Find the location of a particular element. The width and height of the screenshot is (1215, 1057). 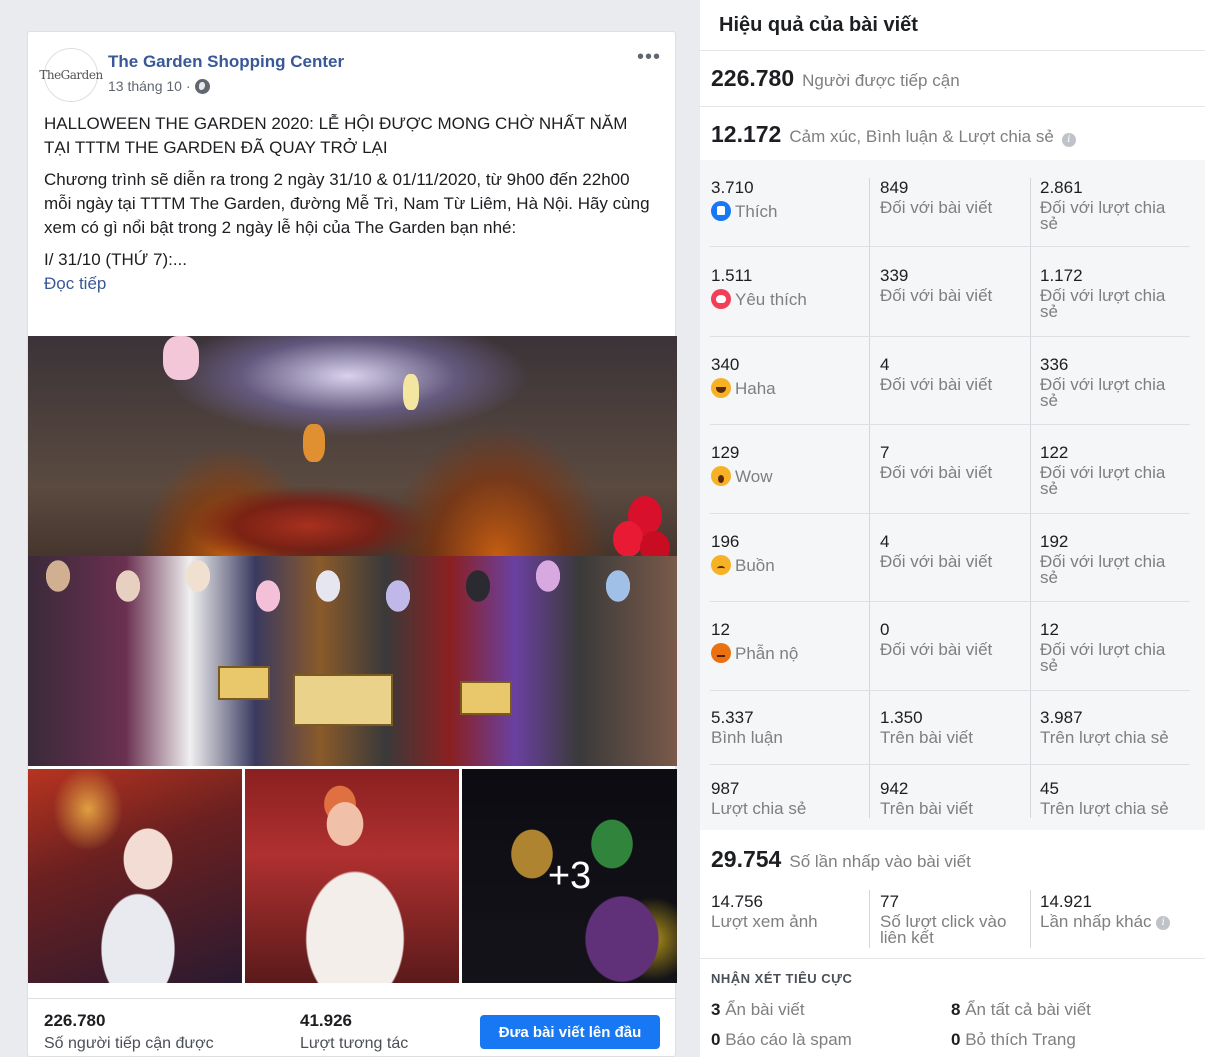

comments-on-shares-value: 3.987 is located at coordinates (1061, 717).